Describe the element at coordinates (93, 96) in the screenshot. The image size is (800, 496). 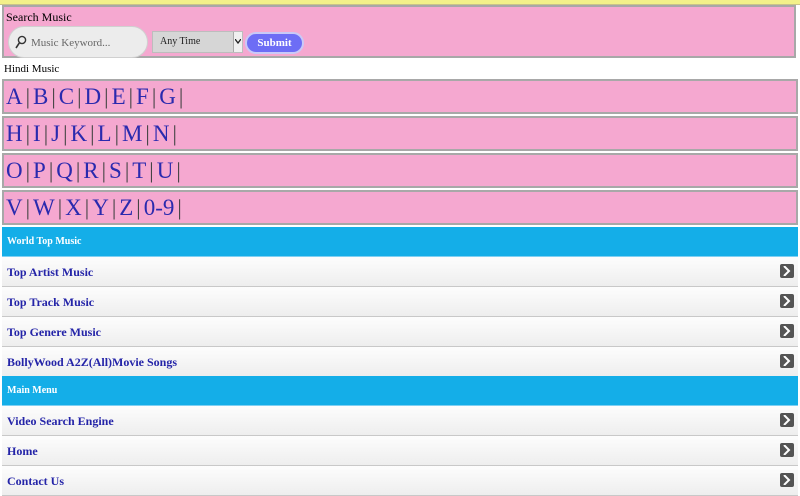
I see `letter-link: D` at that location.